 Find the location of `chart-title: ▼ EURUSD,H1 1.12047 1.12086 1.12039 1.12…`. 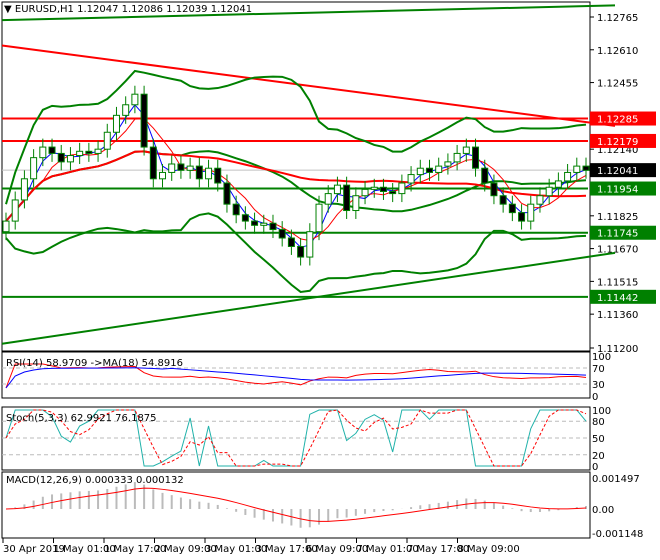

chart-title: ▼ EURUSD,H1 1.12047 1.12086 1.12039 1.12… is located at coordinates (128, 9).